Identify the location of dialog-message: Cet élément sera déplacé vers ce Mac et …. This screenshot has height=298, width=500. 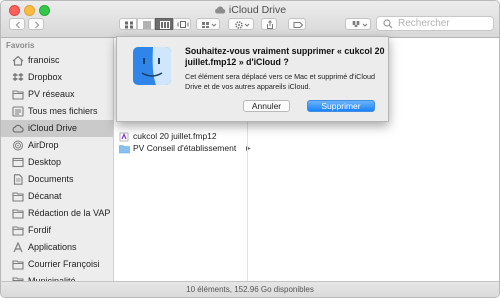
(280, 81).